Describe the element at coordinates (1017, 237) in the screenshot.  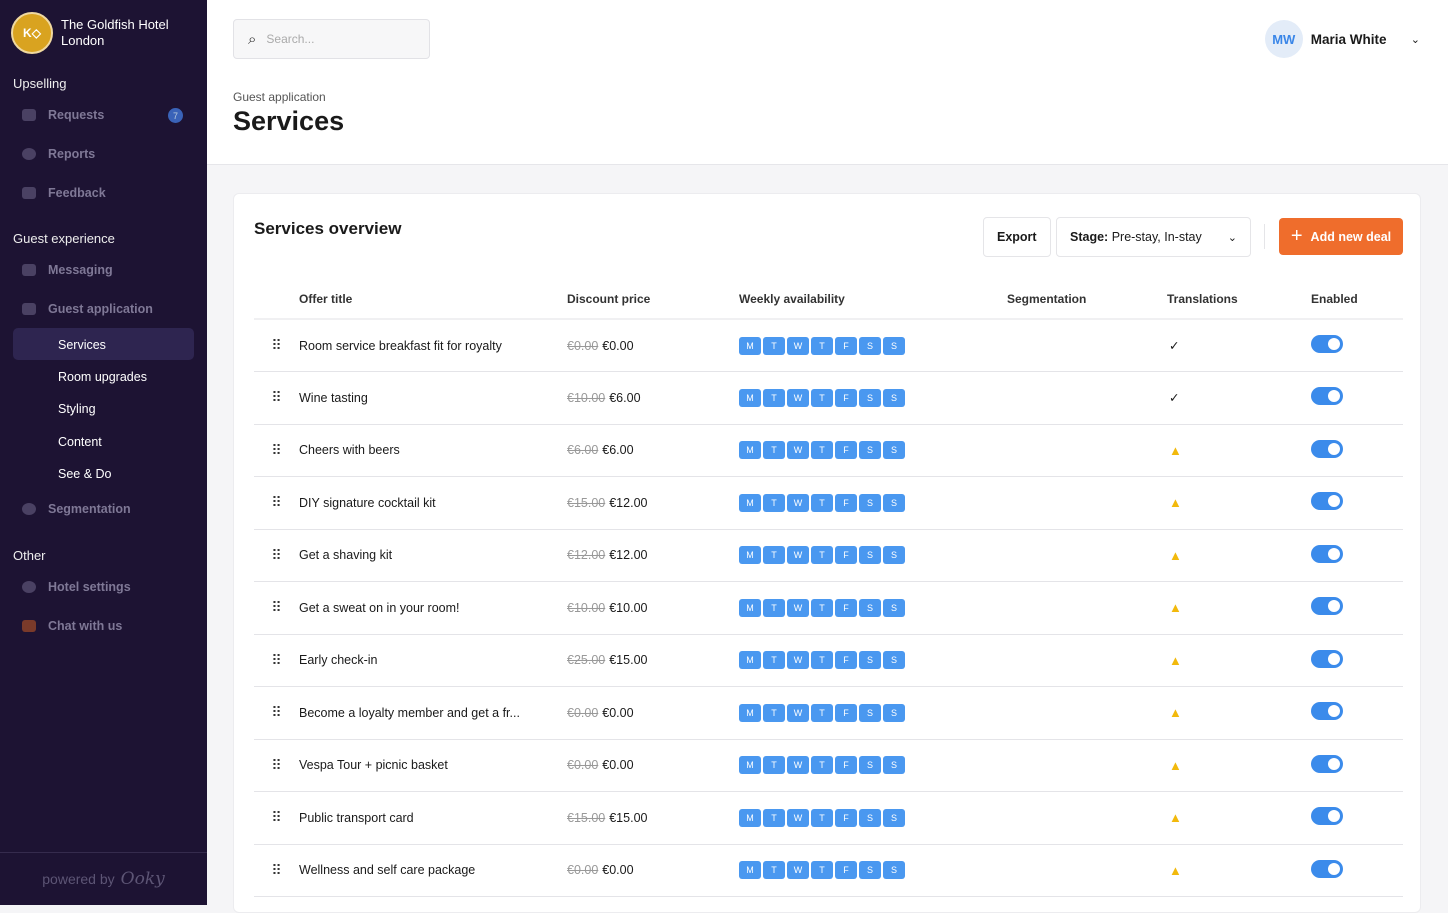
I see `export-button: Export` at that location.